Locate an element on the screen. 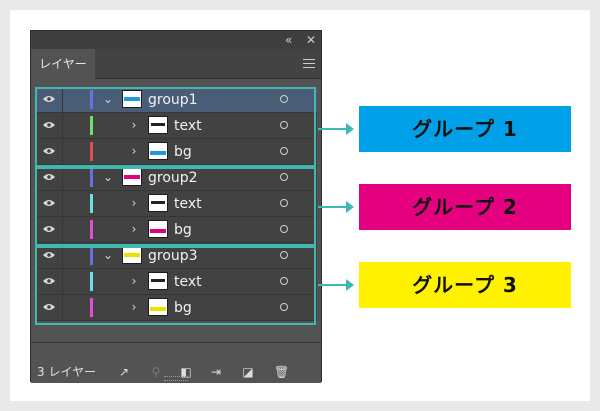 The image size is (600, 411). layer-count: 3 レイヤー is located at coordinates (67, 372).